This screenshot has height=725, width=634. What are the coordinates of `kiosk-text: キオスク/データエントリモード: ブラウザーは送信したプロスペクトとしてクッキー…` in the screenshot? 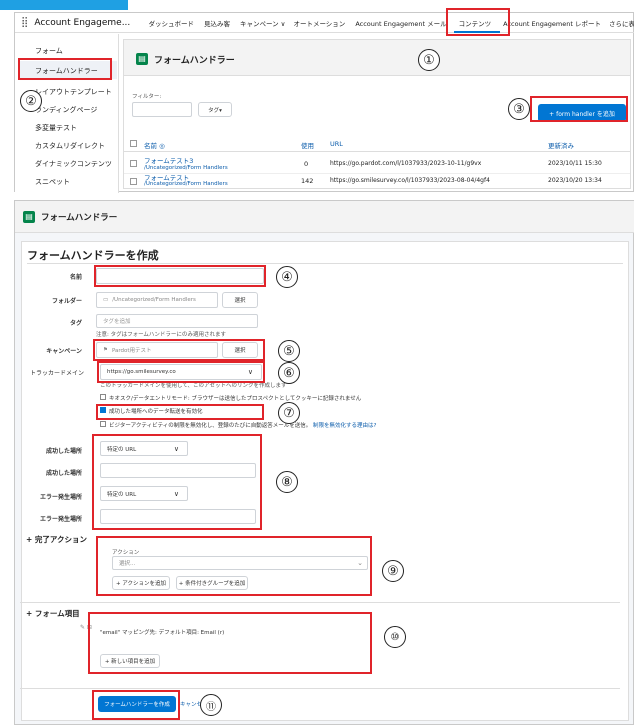 It's located at (235, 399).